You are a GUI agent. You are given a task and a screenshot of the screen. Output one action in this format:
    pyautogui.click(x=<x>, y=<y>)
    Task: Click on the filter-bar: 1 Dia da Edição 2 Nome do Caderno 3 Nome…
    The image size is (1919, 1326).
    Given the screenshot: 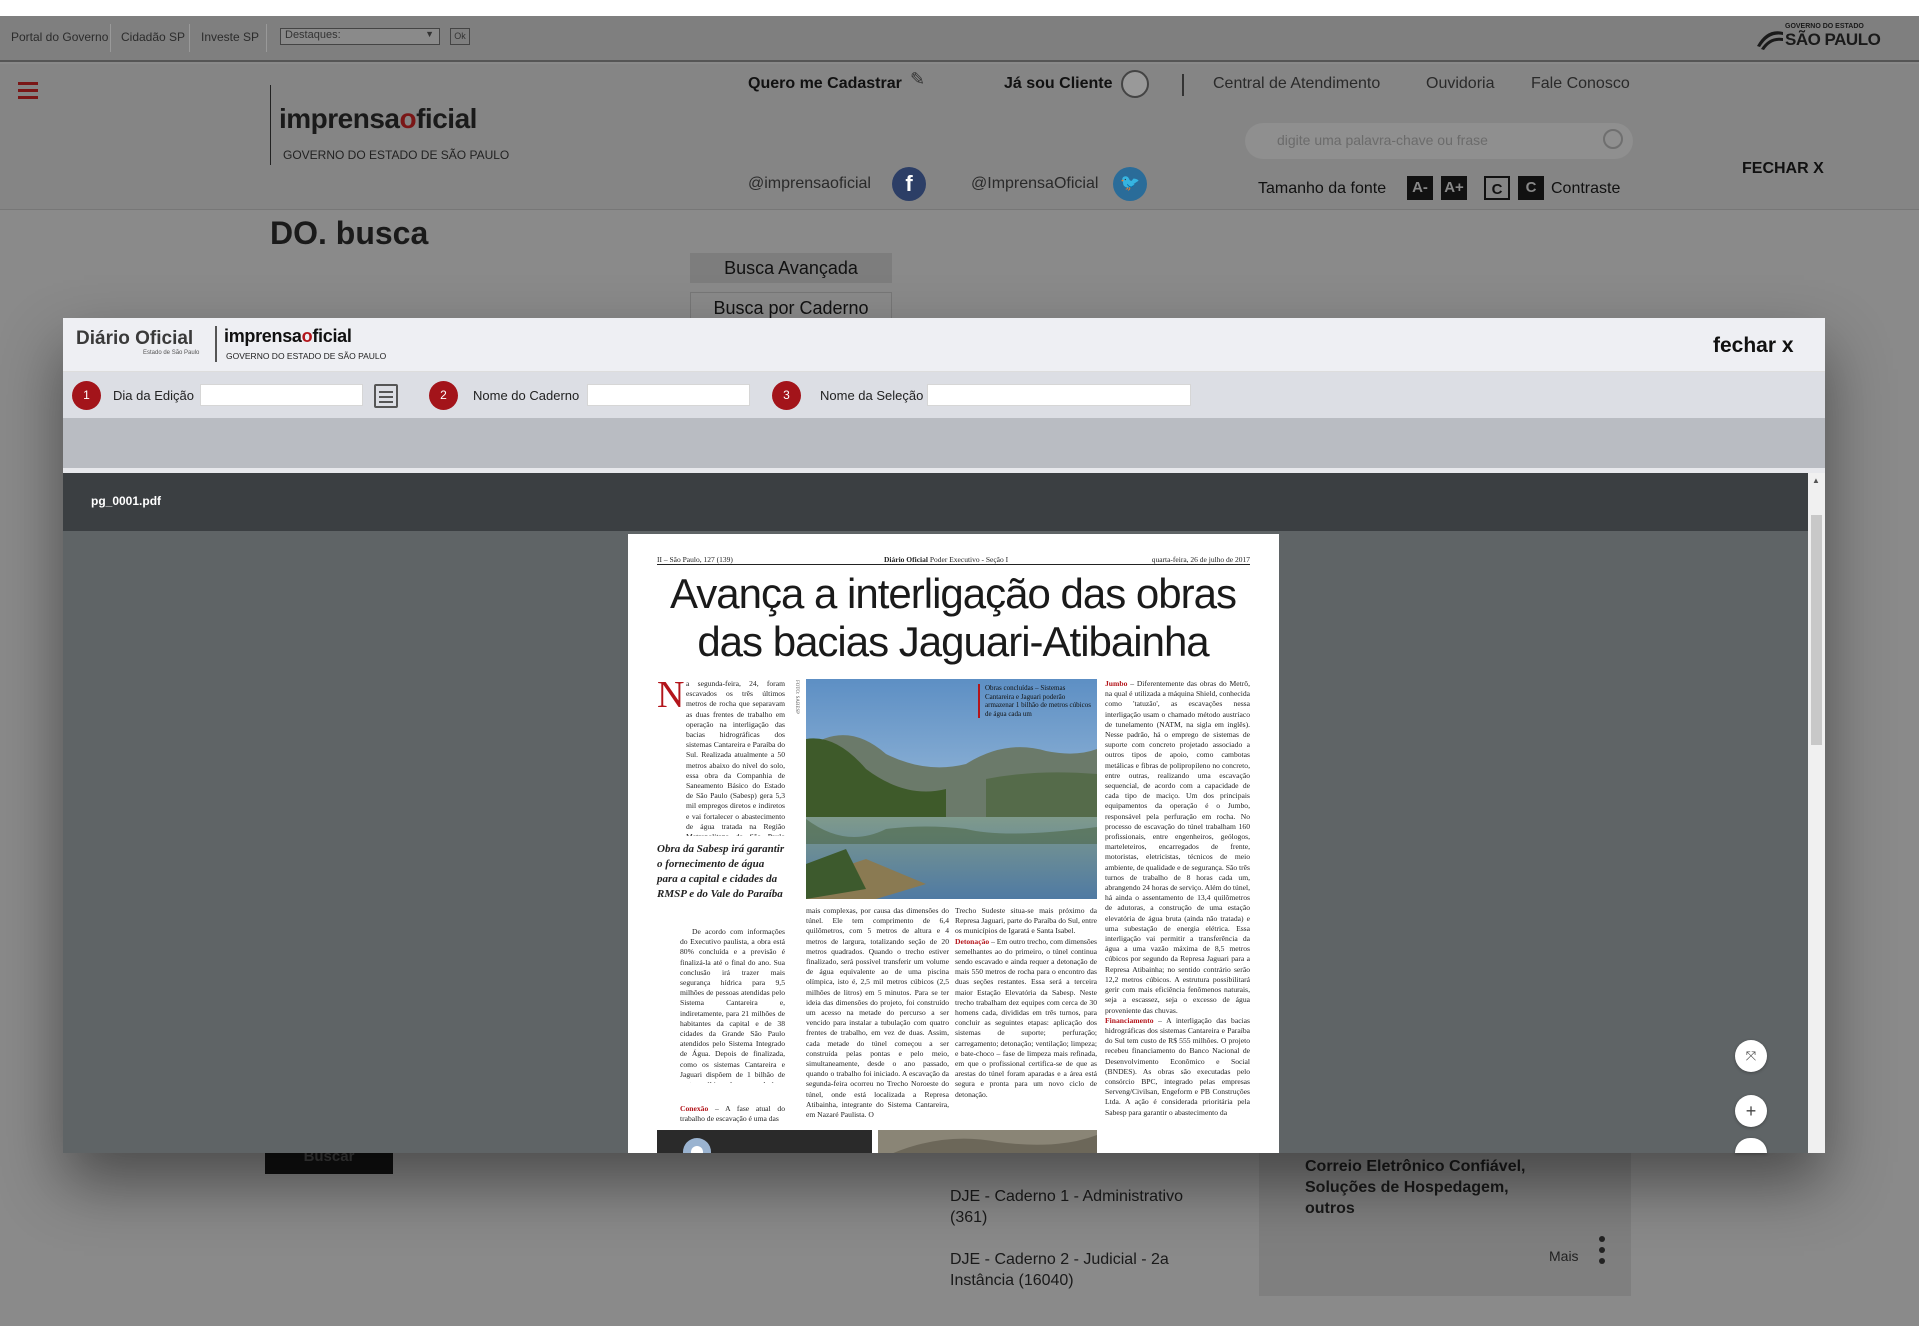 What is the action you would take?
    pyautogui.click(x=944, y=395)
    